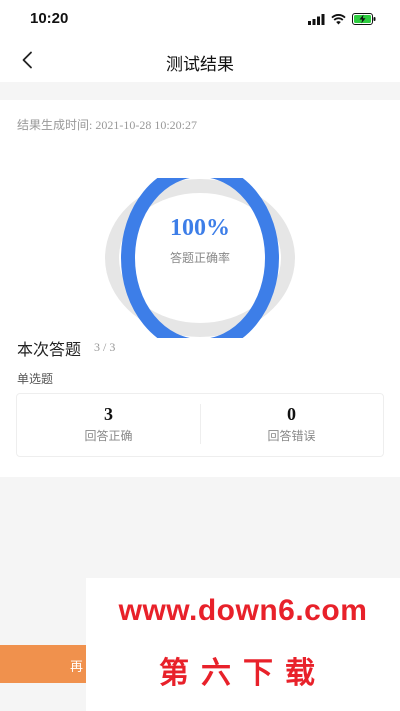  What do you see at coordinates (338, 18) in the screenshot?
I see `wifi-icon` at bounding box center [338, 18].